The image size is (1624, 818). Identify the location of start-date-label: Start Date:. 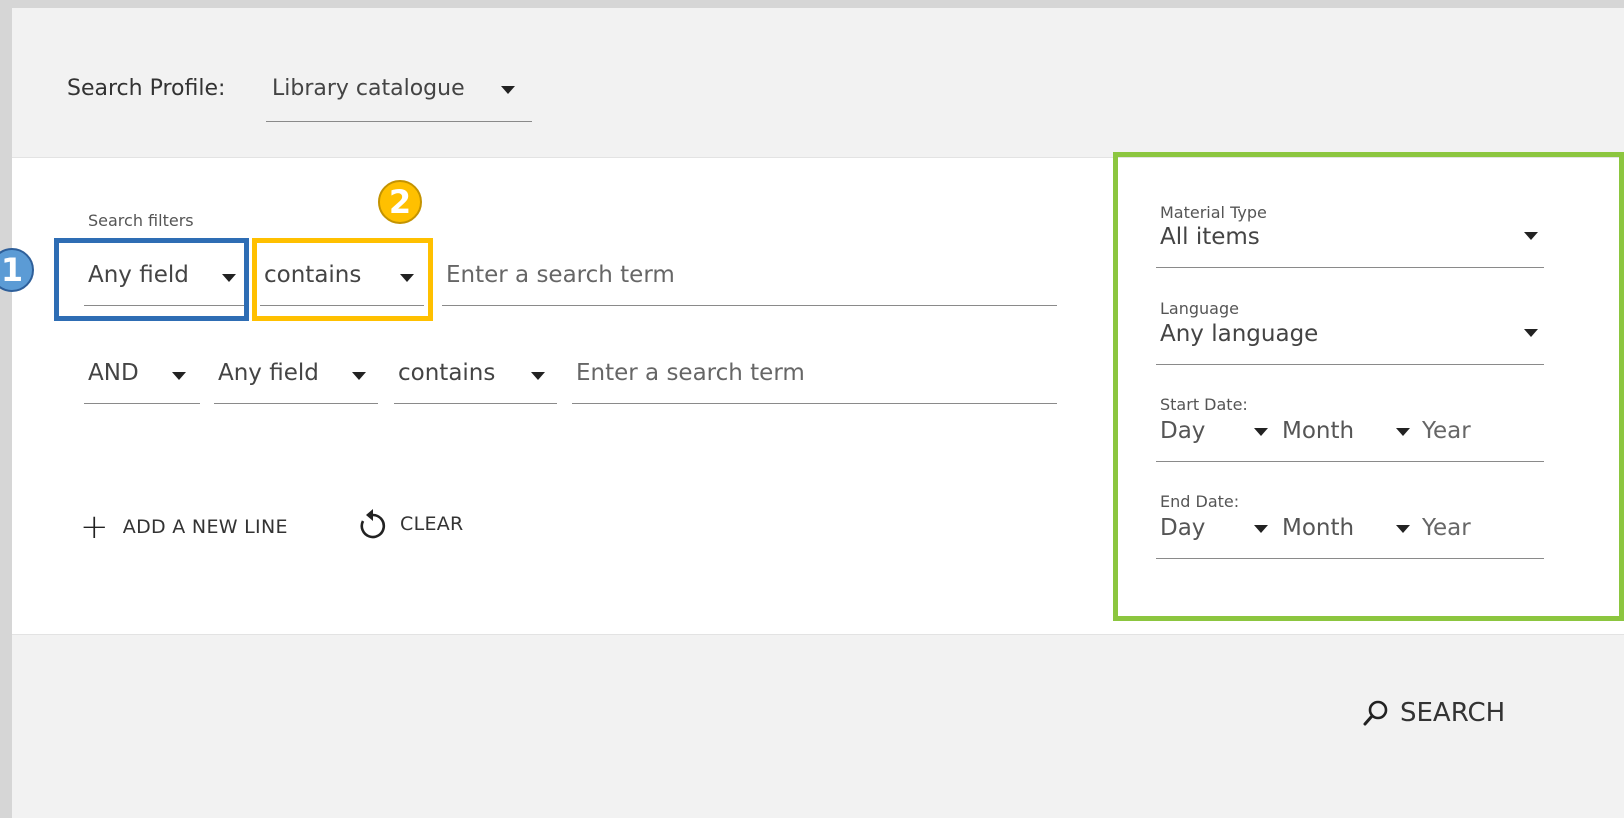
(1204, 404).